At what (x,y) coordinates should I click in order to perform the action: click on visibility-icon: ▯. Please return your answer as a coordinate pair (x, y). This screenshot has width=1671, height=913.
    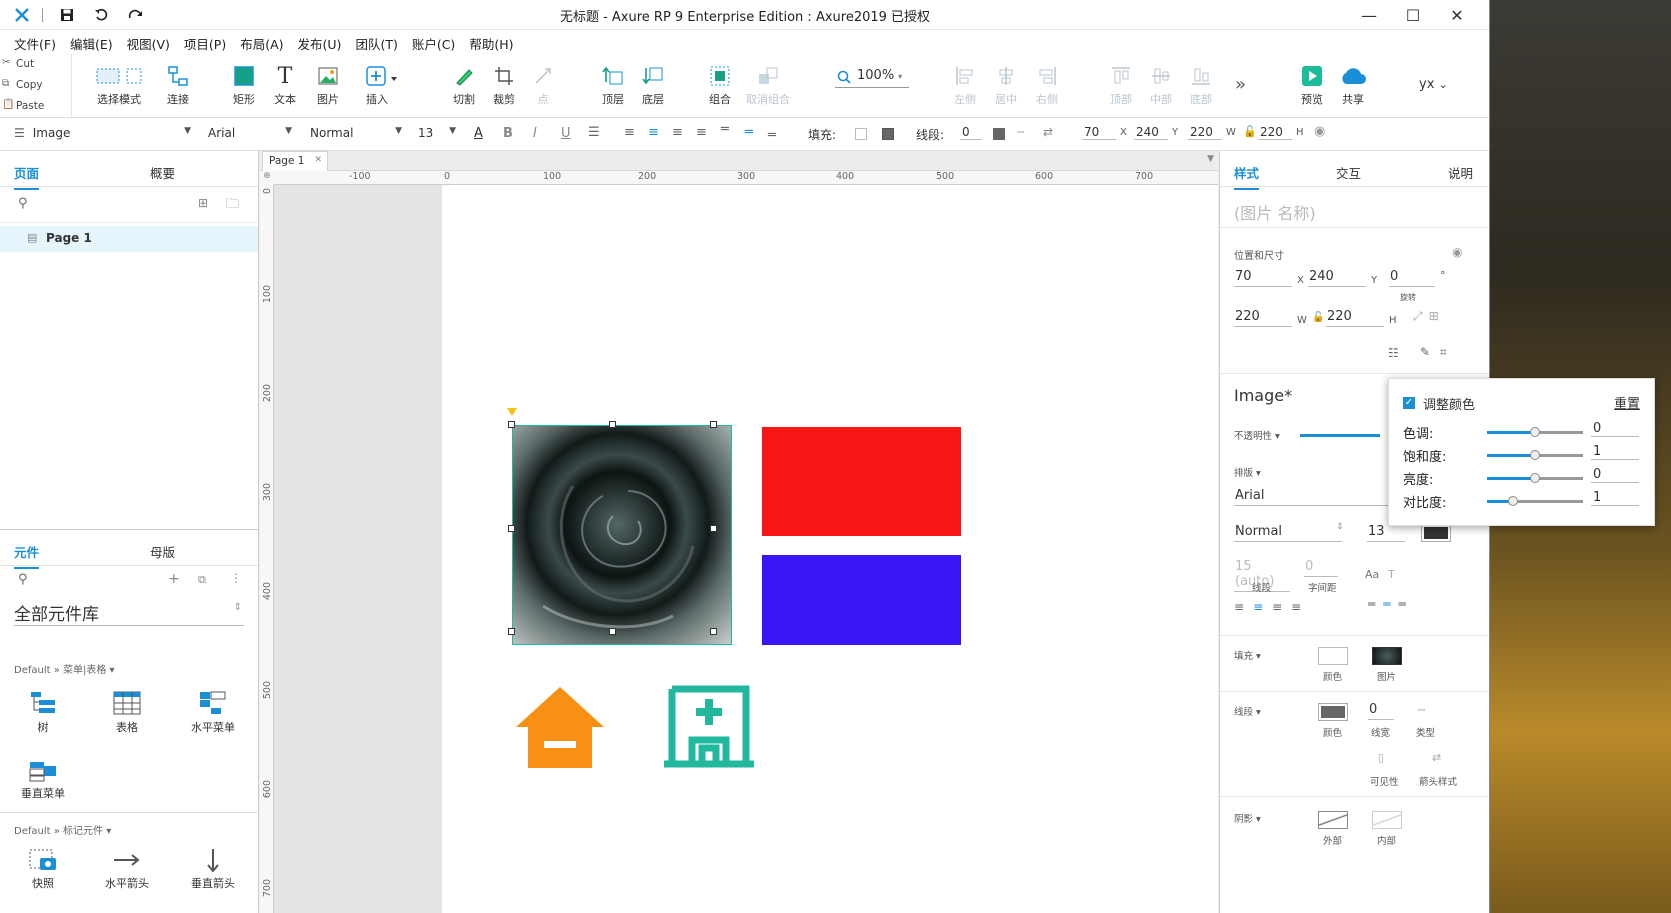
    Looking at the image, I should click on (1381, 757).